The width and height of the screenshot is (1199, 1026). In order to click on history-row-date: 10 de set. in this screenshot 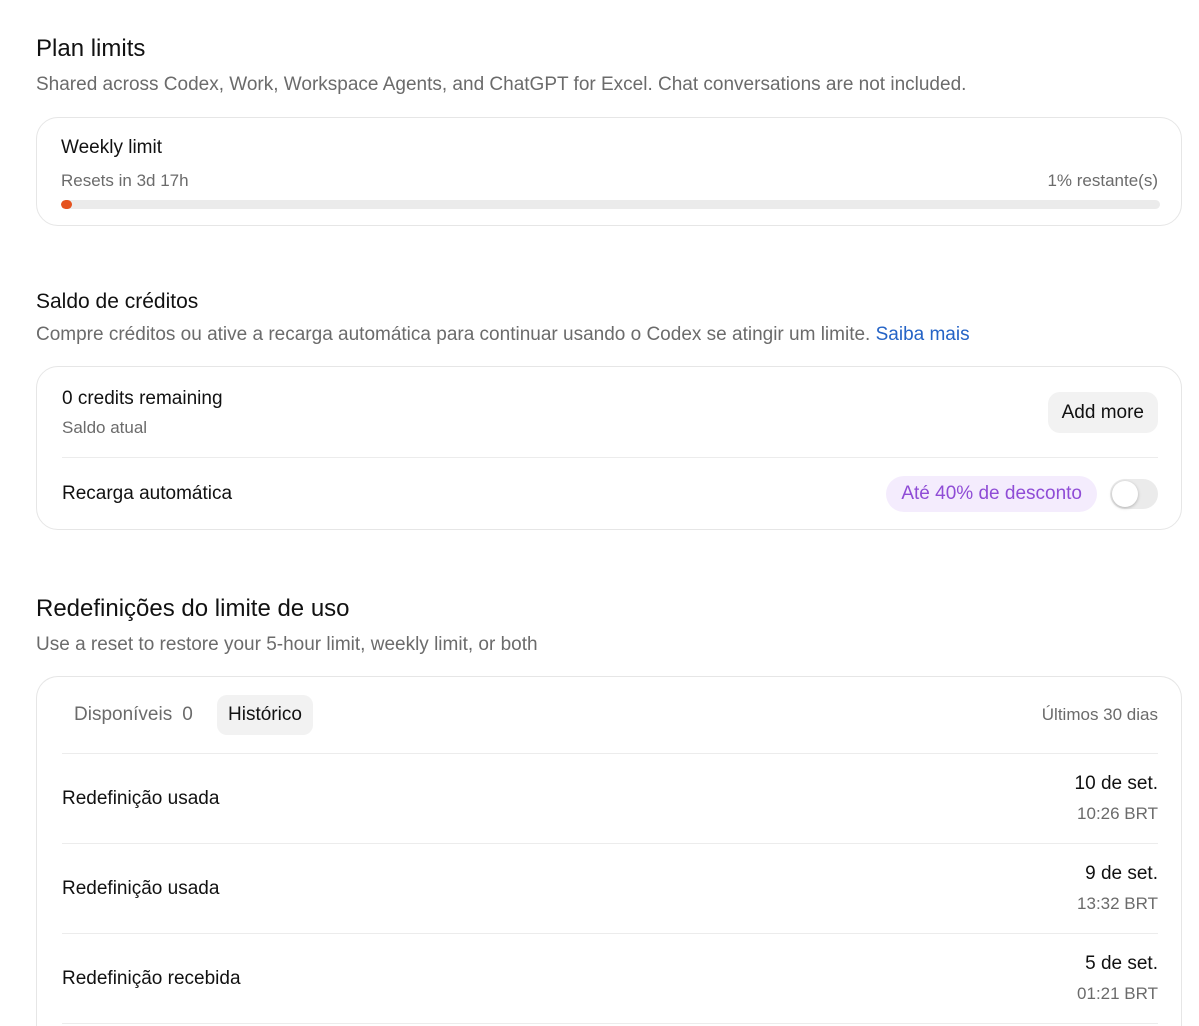, I will do `click(1116, 783)`.